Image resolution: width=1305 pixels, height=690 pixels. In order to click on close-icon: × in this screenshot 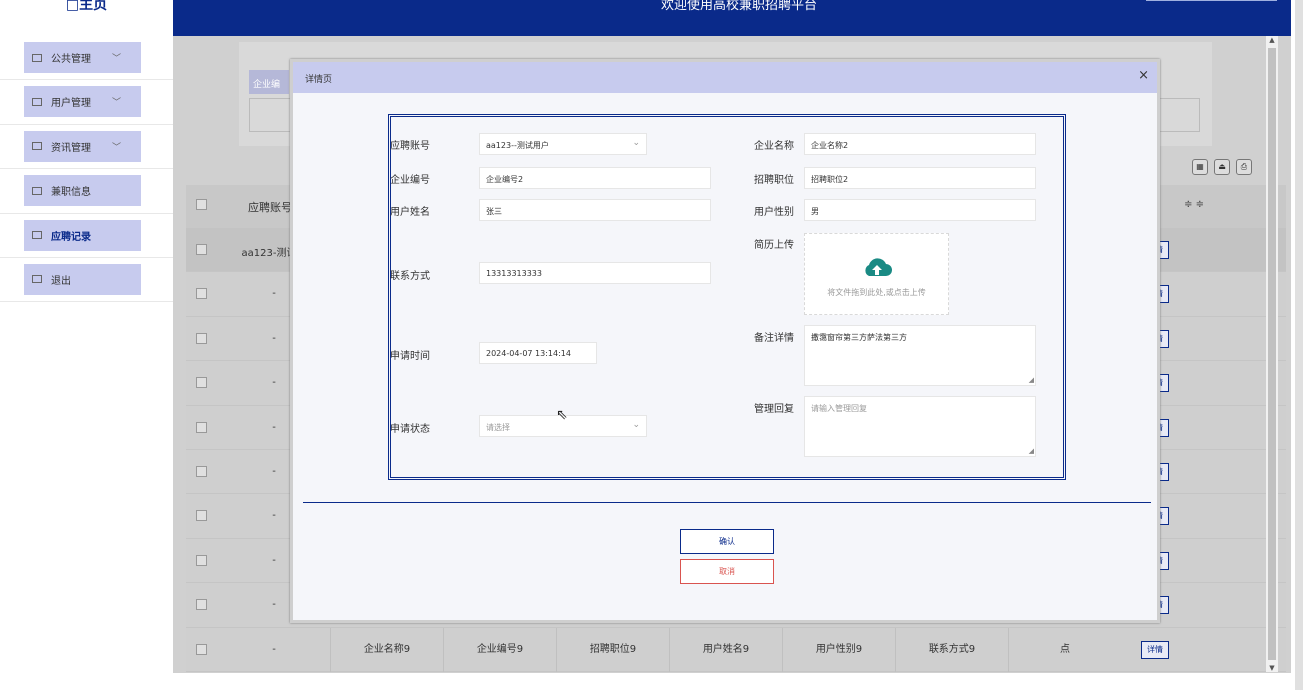, I will do `click(1143, 75)`.